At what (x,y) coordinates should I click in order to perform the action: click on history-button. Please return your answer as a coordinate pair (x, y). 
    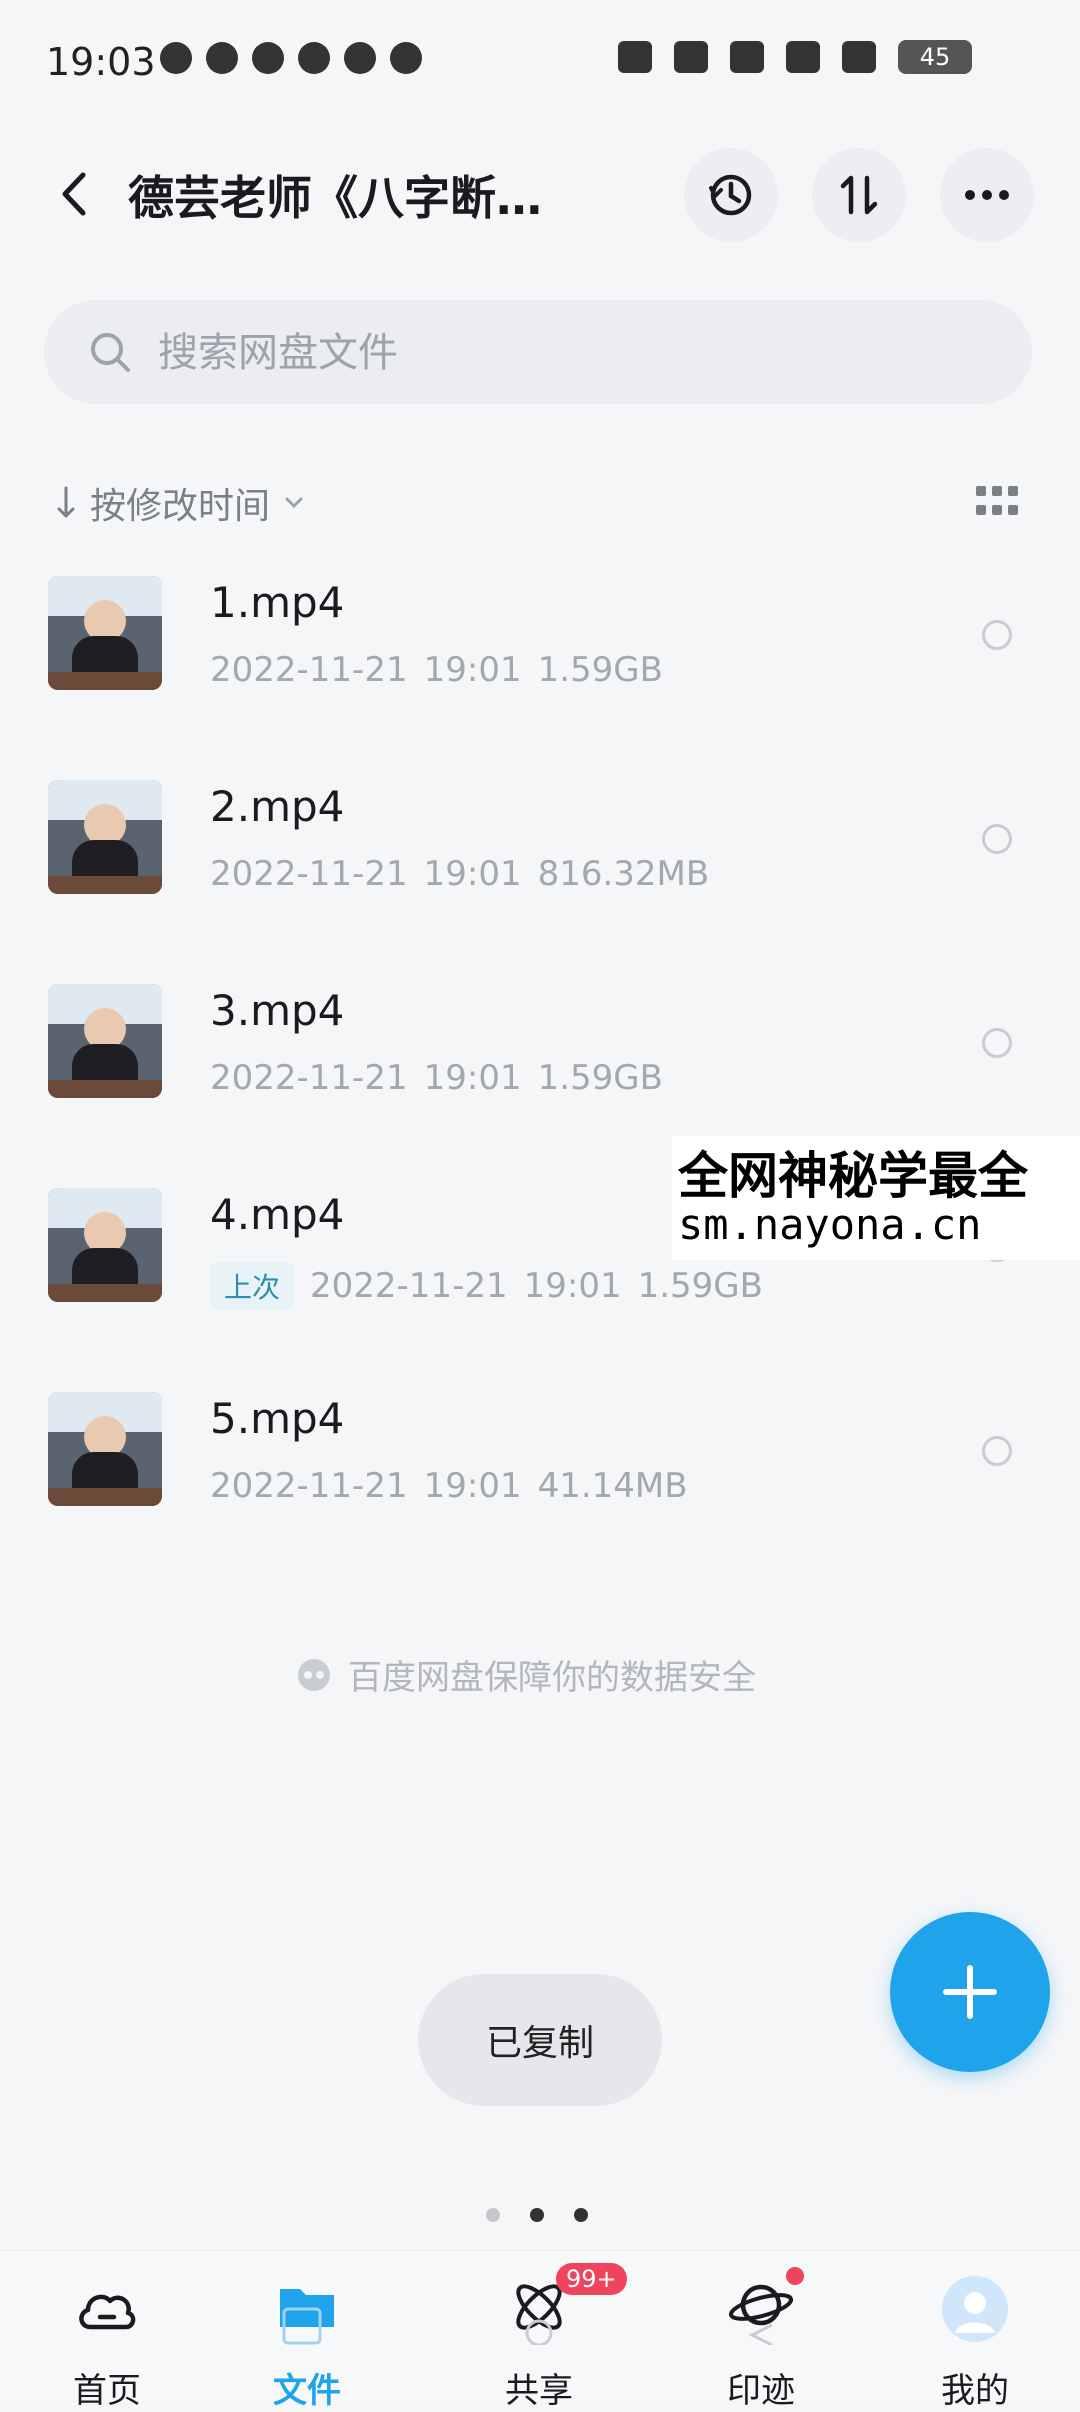
    Looking at the image, I should click on (731, 195).